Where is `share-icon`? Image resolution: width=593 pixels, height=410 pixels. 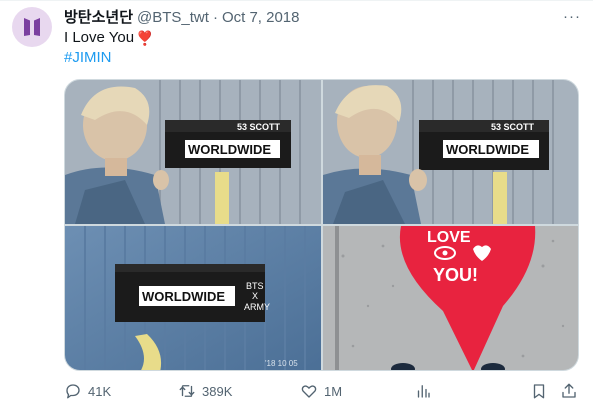 share-icon is located at coordinates (569, 390).